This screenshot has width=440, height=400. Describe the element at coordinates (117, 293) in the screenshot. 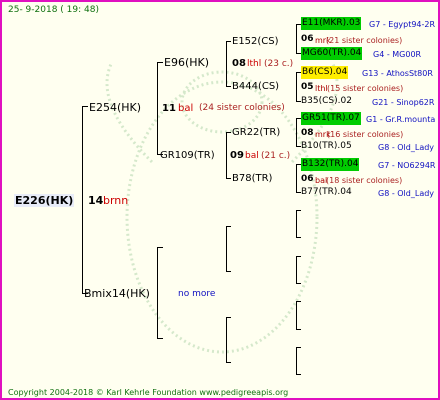

I see `gen1-node-bmix14: Bmix14(HK)` at that location.